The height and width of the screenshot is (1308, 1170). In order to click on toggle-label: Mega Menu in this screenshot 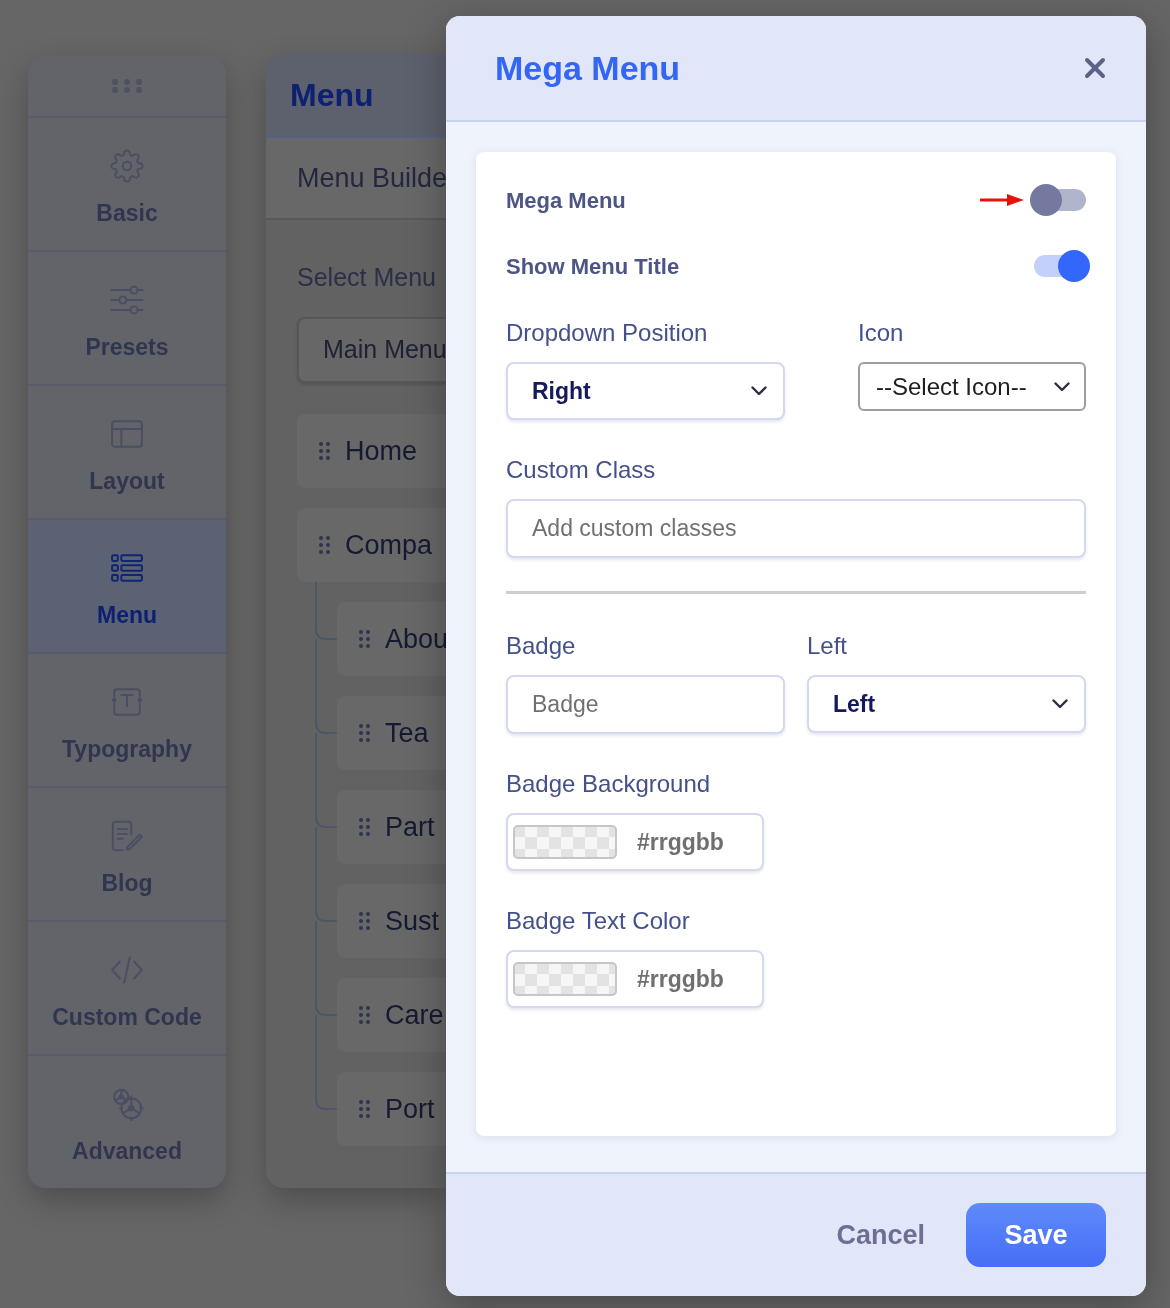, I will do `click(566, 200)`.